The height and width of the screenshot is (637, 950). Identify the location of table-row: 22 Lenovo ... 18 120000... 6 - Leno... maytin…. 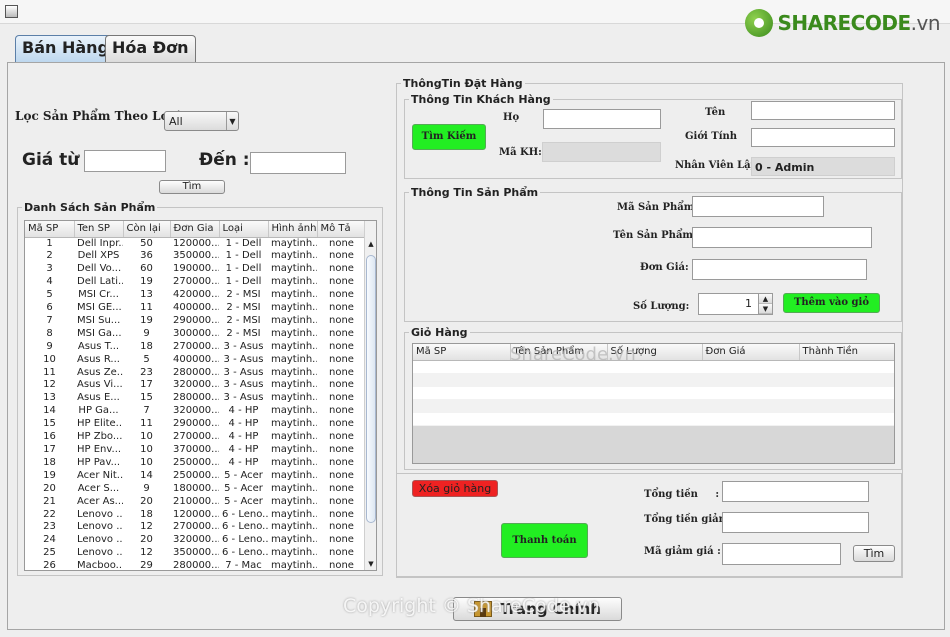
(195, 515).